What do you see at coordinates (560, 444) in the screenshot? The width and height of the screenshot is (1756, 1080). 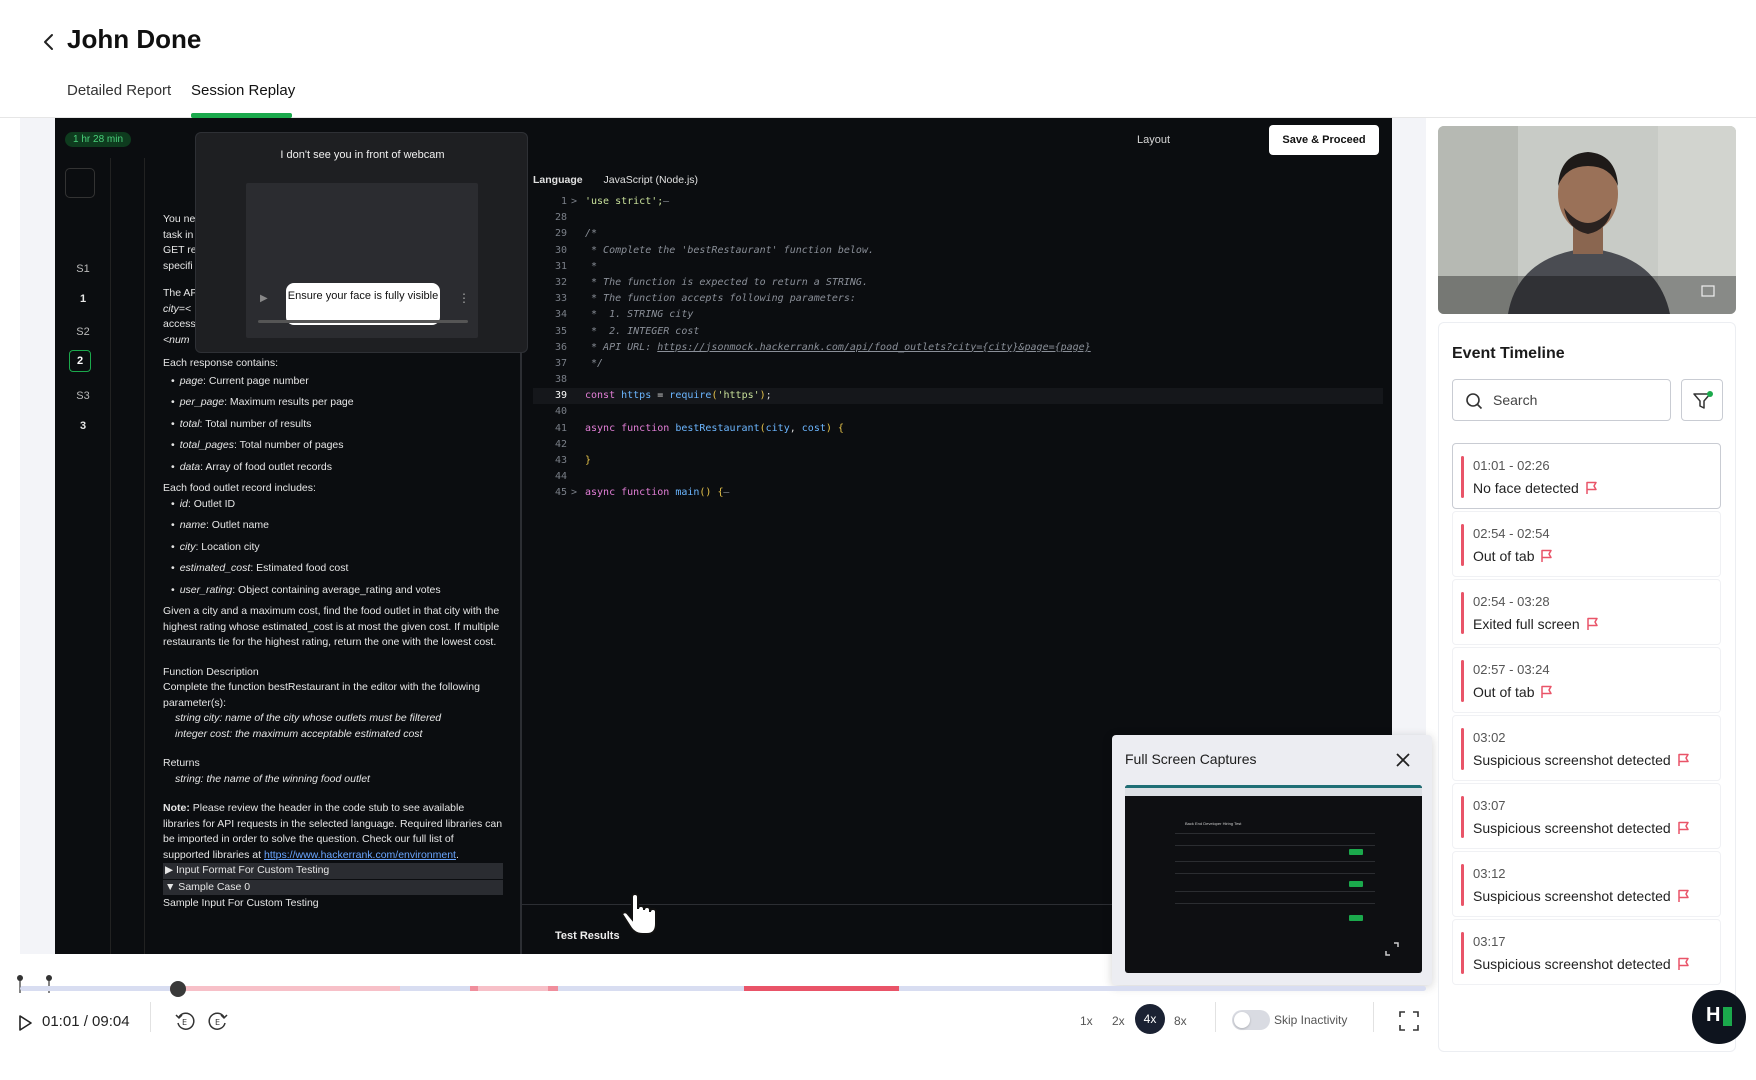 I see `line-number: 42` at bounding box center [560, 444].